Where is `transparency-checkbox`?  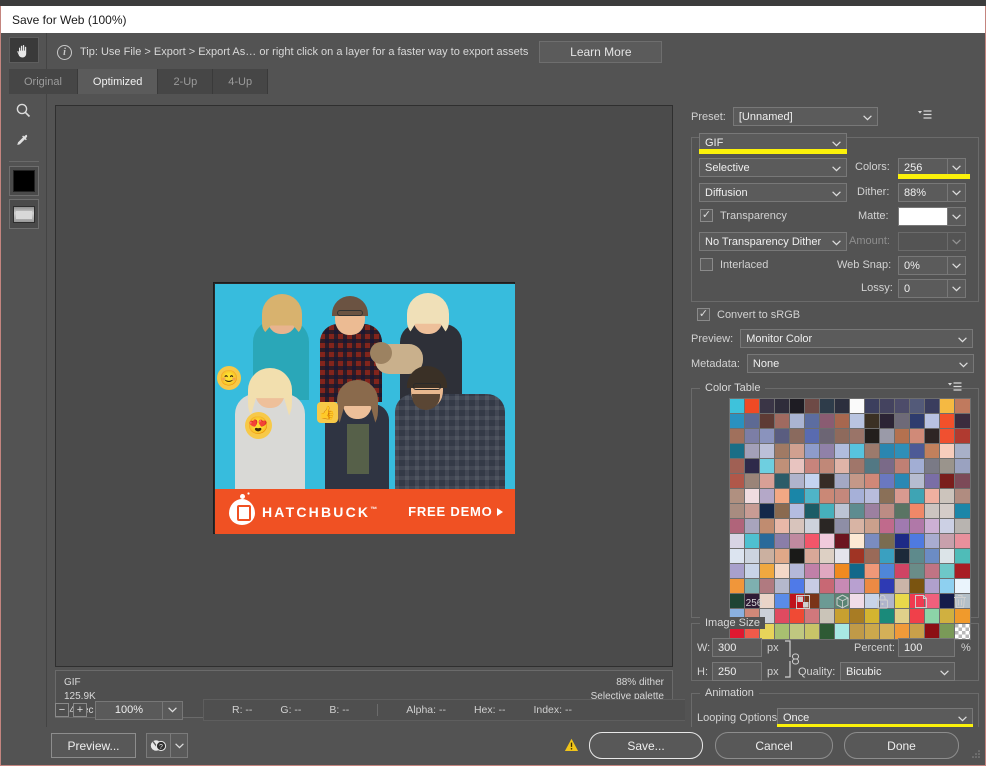 transparency-checkbox is located at coordinates (706, 215).